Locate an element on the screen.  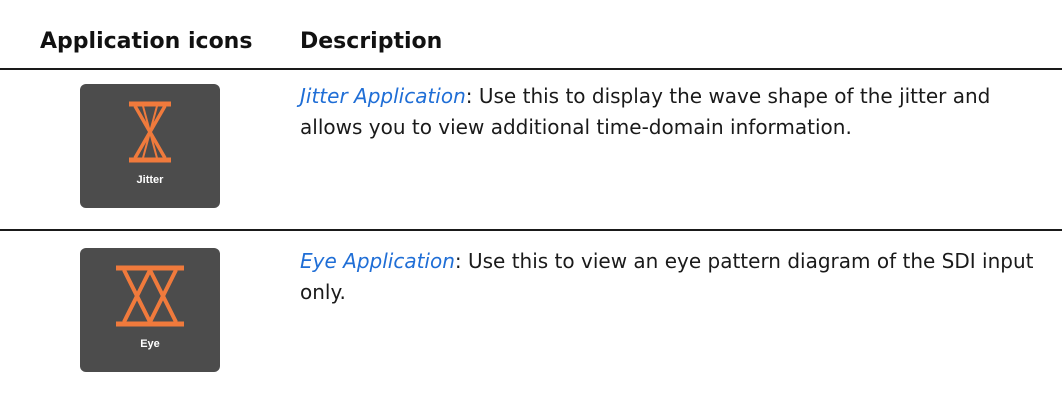
eye-icon-label: Eye is located at coordinates (150, 344).